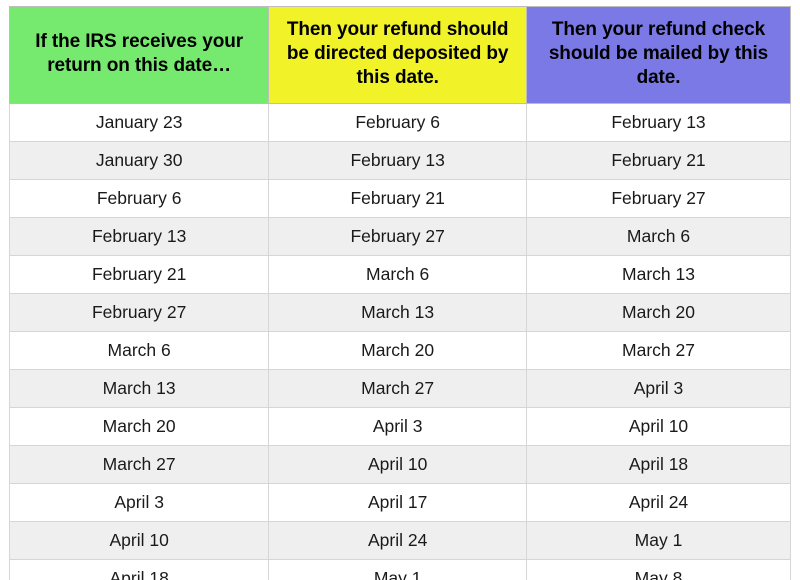 The width and height of the screenshot is (800, 580). I want to click on cell-received: April 10, so click(139, 540).